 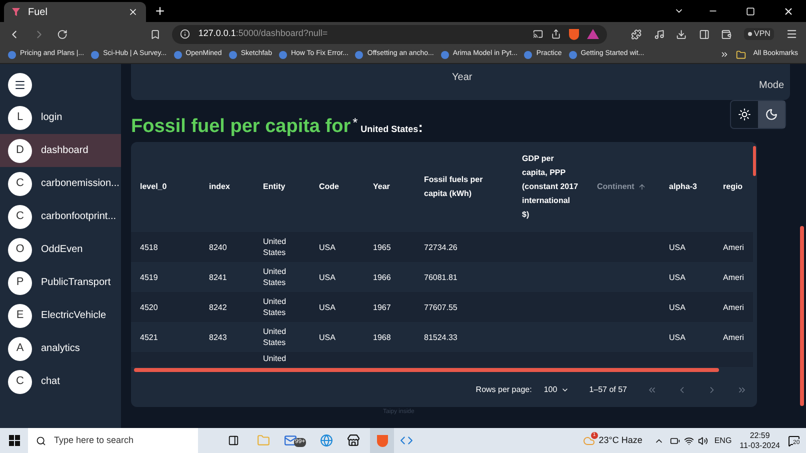 I want to click on menu-button, so click(x=20, y=85).